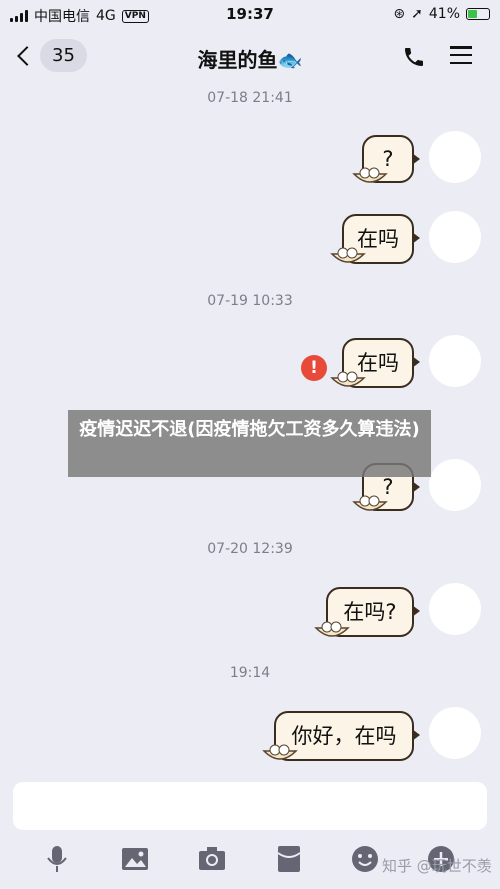 This screenshot has height=889, width=500. What do you see at coordinates (250, 806) in the screenshot?
I see `message-input` at bounding box center [250, 806].